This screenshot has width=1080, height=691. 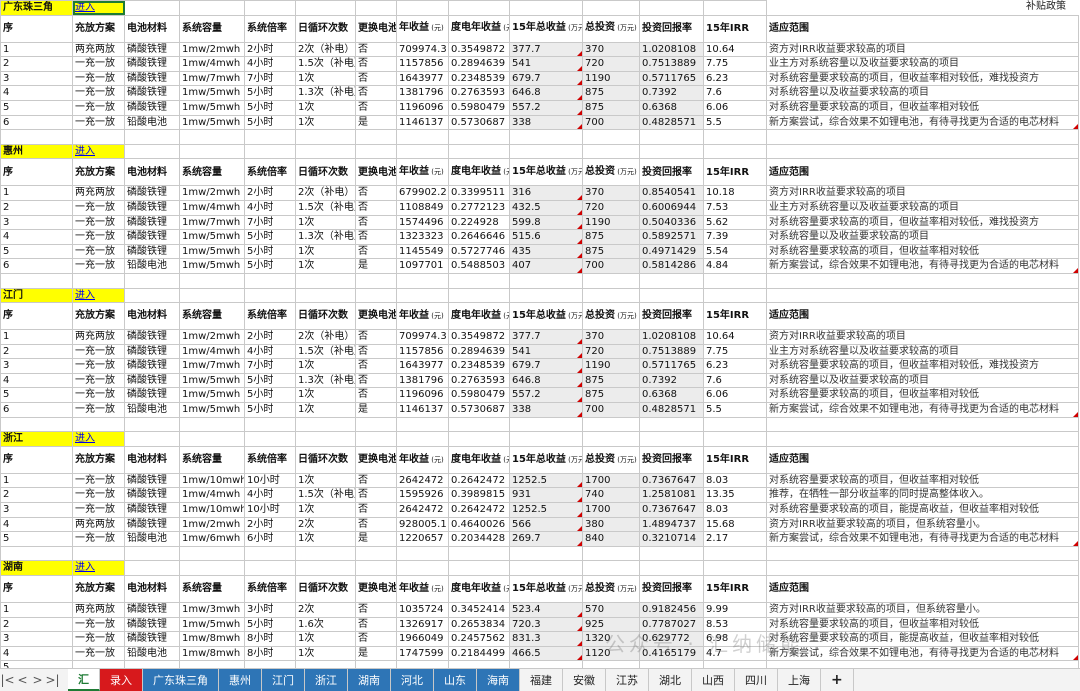 I want to click on cell: 1595926, so click(x=422, y=495).